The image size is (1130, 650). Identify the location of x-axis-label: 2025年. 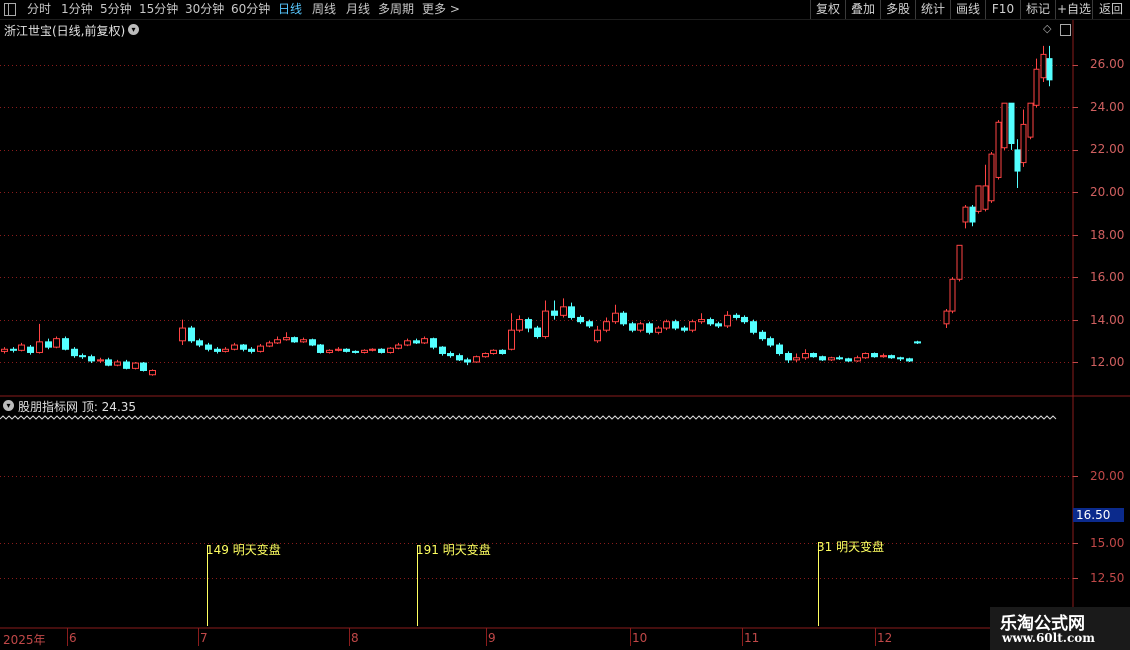
(24, 640).